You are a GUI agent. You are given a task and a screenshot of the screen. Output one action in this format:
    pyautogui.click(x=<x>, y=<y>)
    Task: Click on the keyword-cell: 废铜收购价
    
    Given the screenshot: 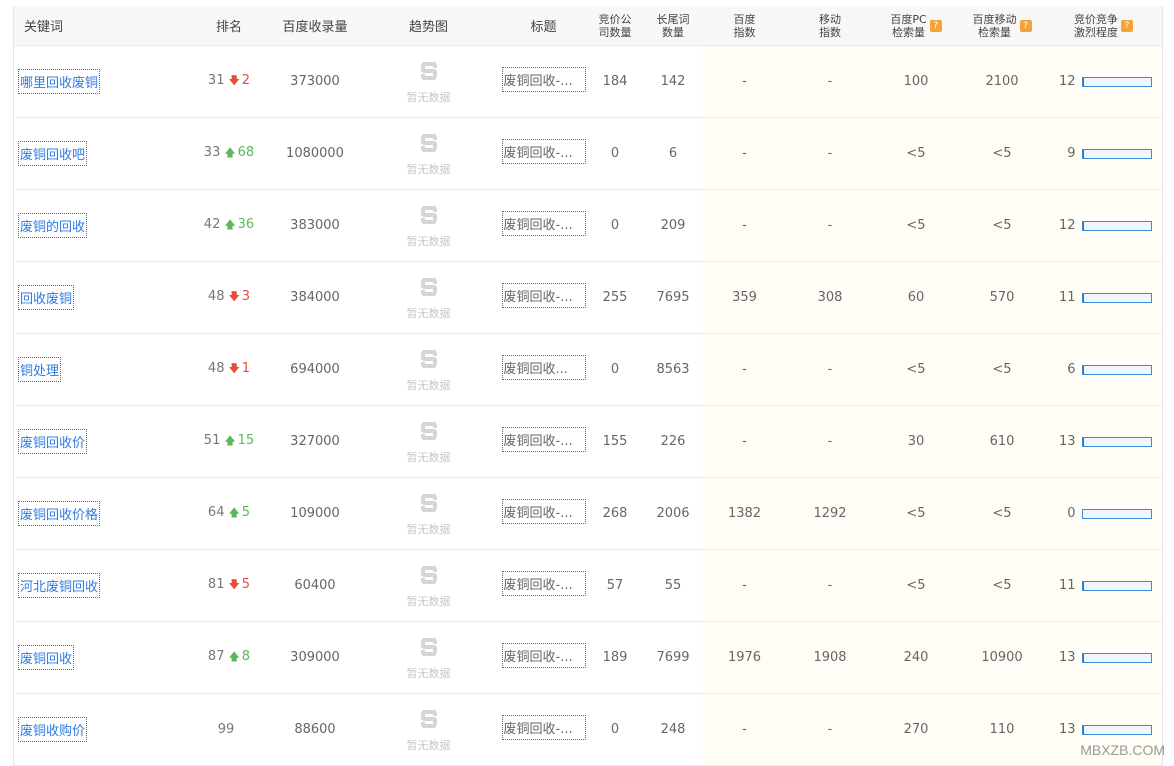 What is the action you would take?
    pyautogui.click(x=99, y=730)
    